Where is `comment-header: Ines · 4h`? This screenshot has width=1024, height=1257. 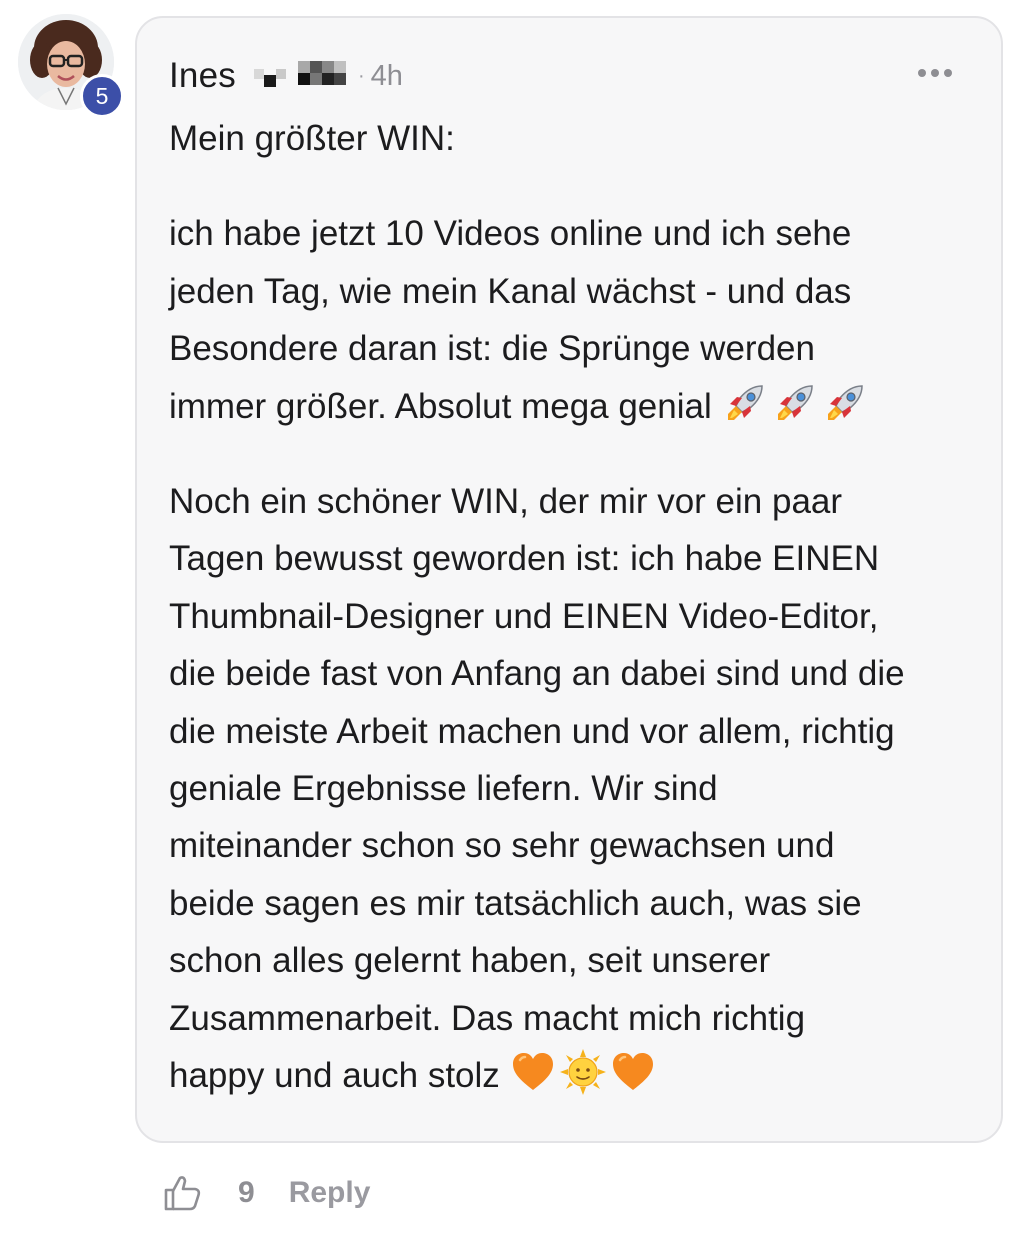 comment-header: Ines · 4h is located at coordinates (286, 76).